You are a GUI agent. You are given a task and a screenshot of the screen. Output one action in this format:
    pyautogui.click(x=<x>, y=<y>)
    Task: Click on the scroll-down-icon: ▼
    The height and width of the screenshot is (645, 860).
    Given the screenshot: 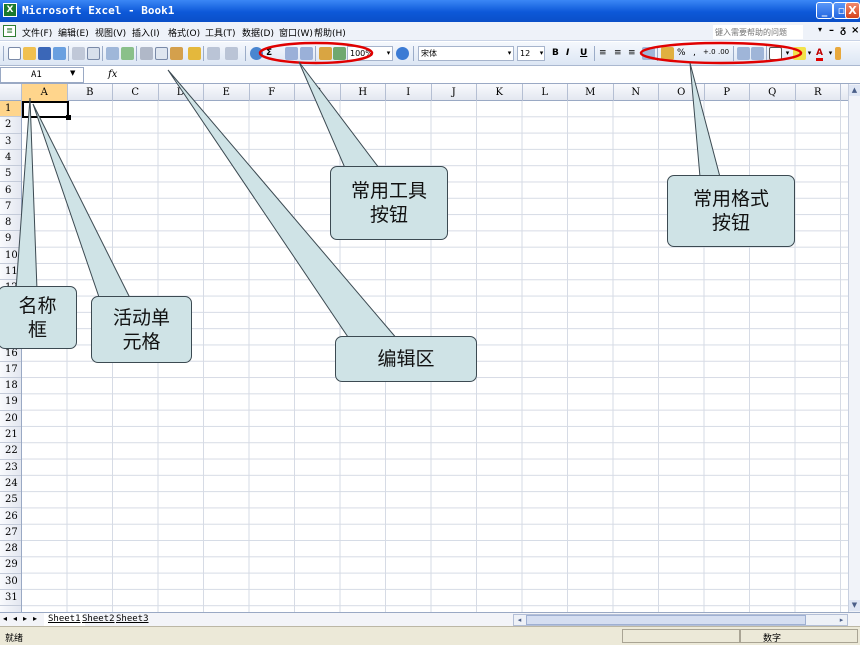 What is the action you would take?
    pyautogui.click(x=854, y=605)
    